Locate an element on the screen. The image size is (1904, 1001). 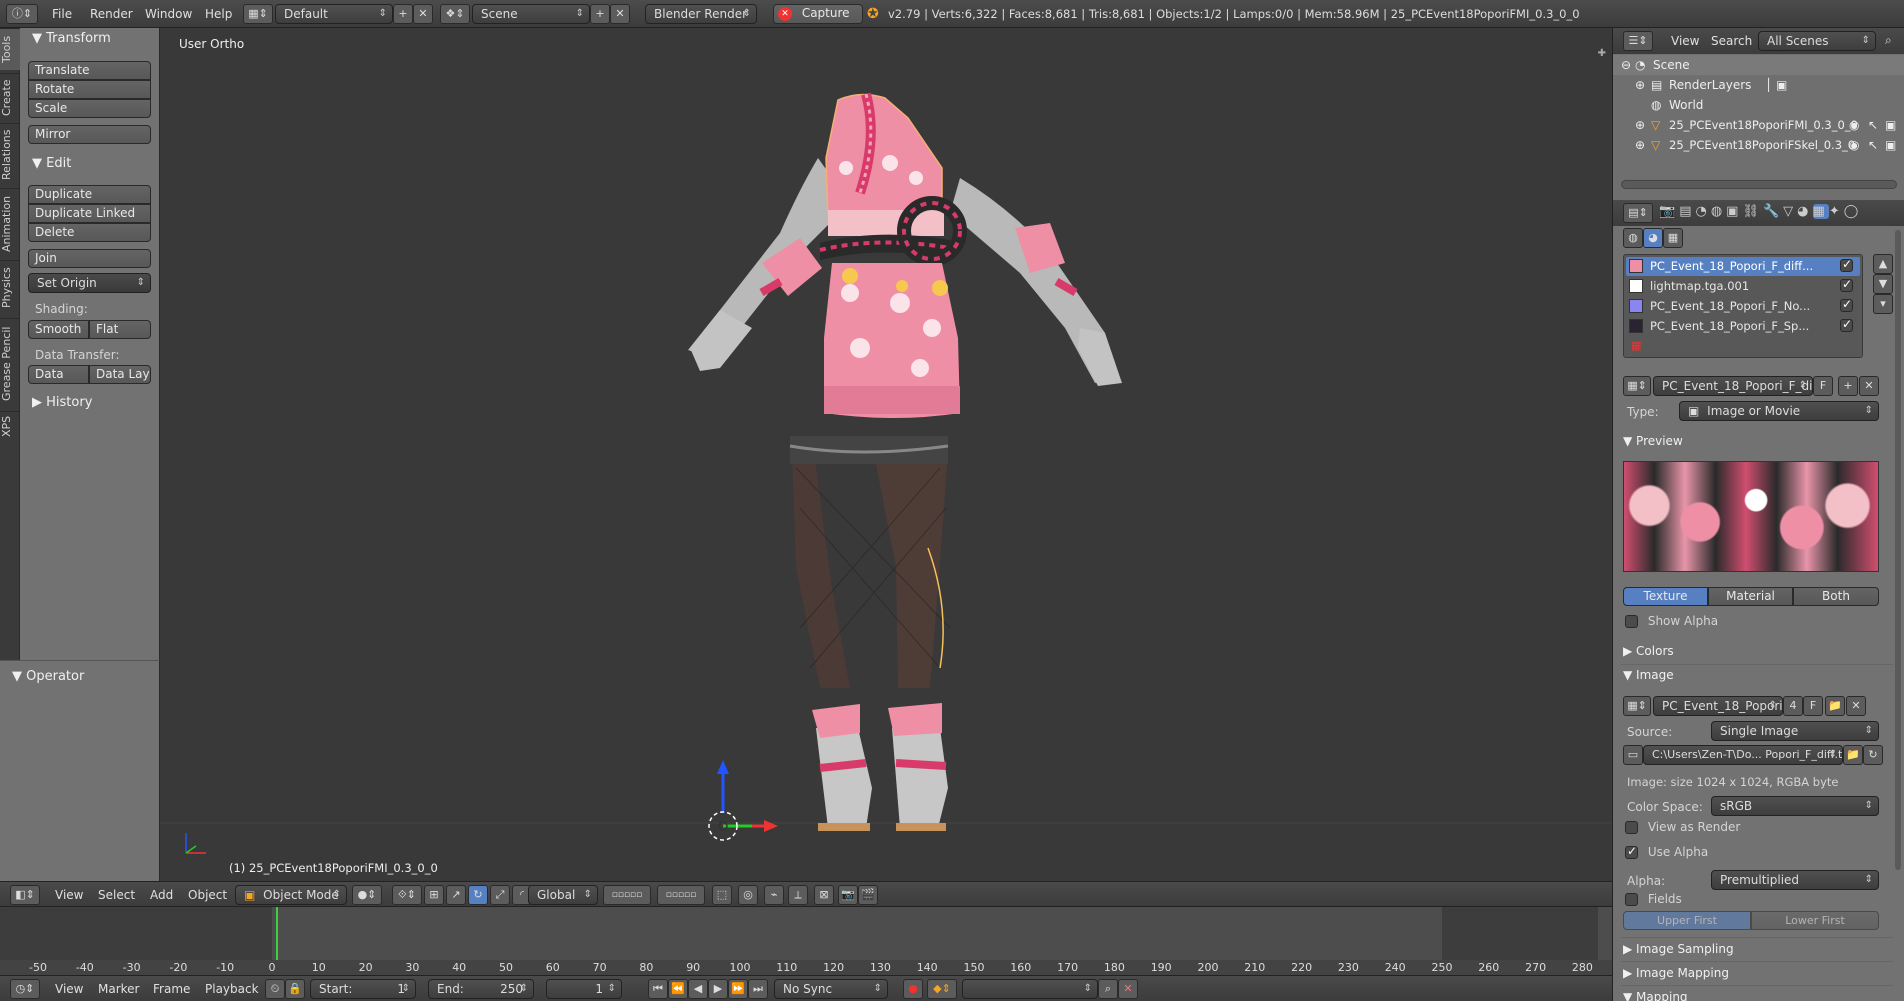
snap-element-icon: ⟂ is located at coordinates (798, 895).